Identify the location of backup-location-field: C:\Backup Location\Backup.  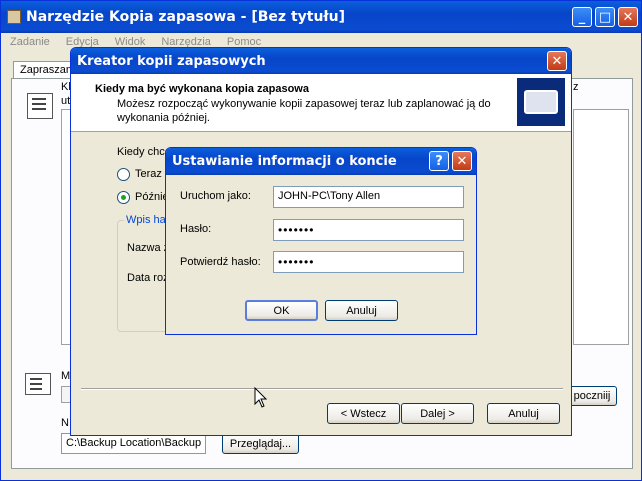
(133, 443).